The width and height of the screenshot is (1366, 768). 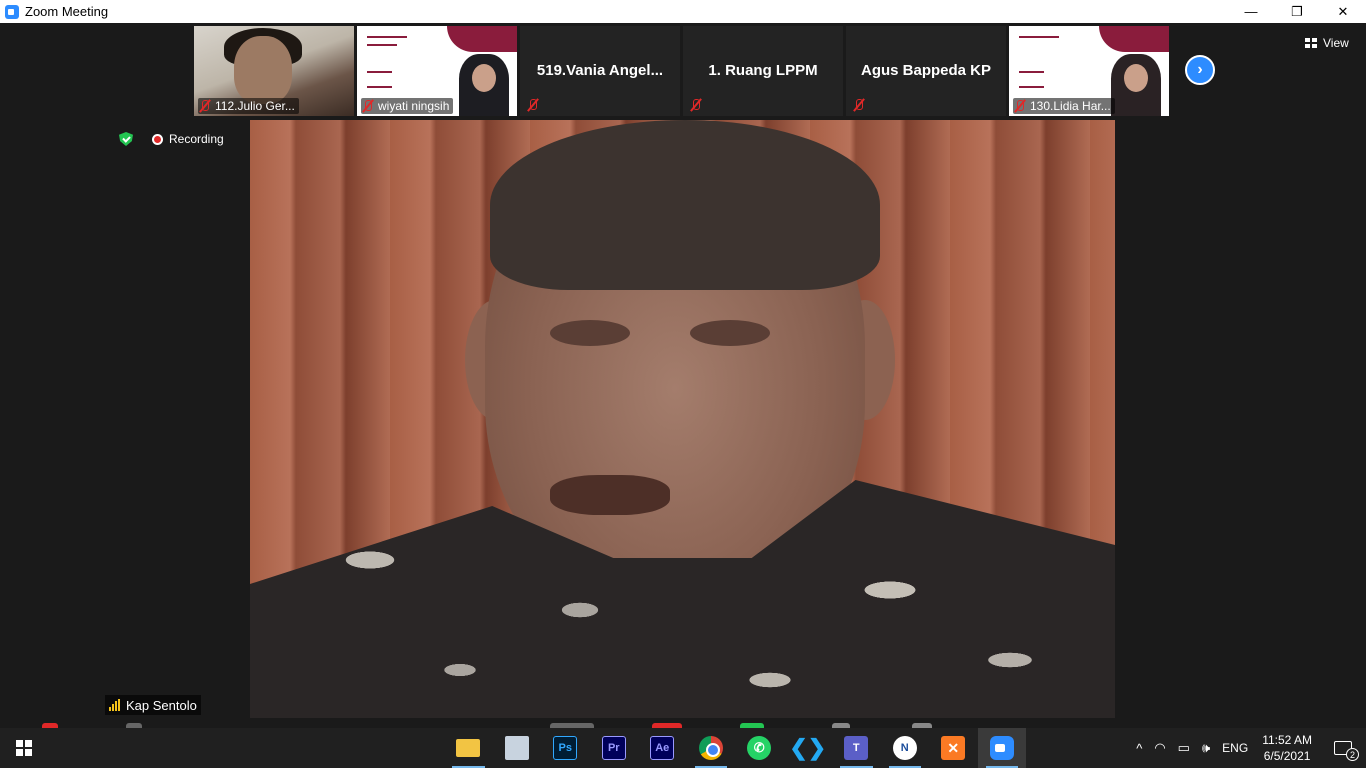 What do you see at coordinates (437, 71) in the screenshot?
I see `participant-tile: wiyati ningsih` at bounding box center [437, 71].